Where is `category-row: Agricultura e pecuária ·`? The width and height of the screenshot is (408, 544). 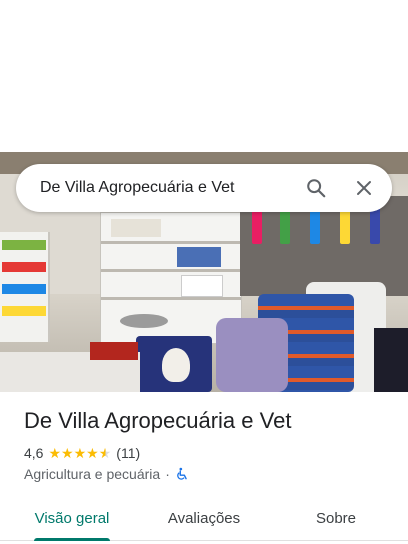 category-row: Agricultura e pecuária · is located at coordinates (106, 474).